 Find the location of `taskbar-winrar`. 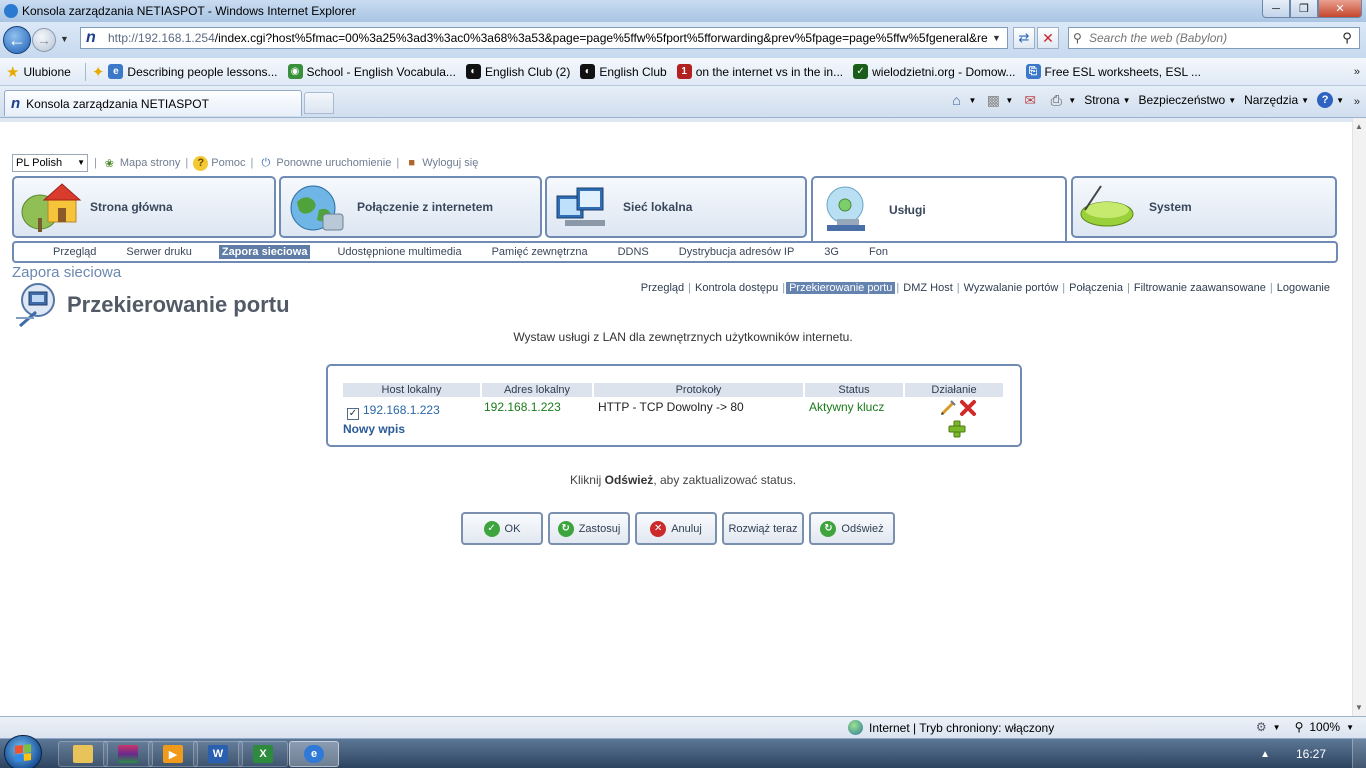

taskbar-winrar is located at coordinates (128, 754).